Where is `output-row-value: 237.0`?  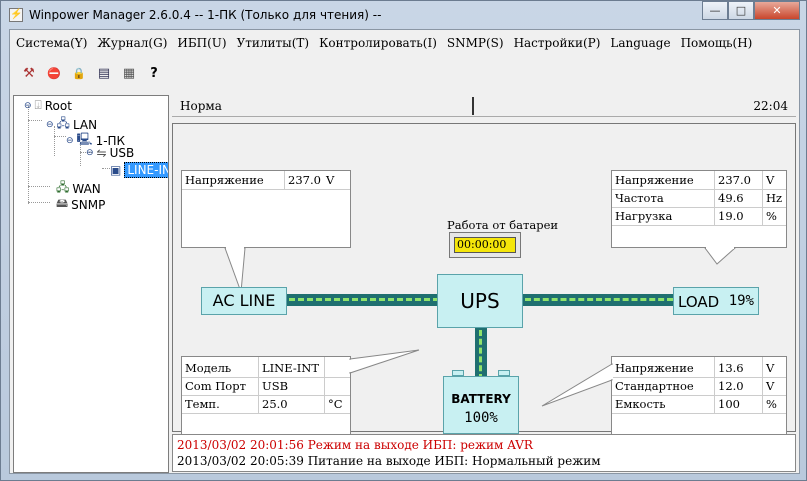
output-row-value: 237.0 is located at coordinates (734, 180).